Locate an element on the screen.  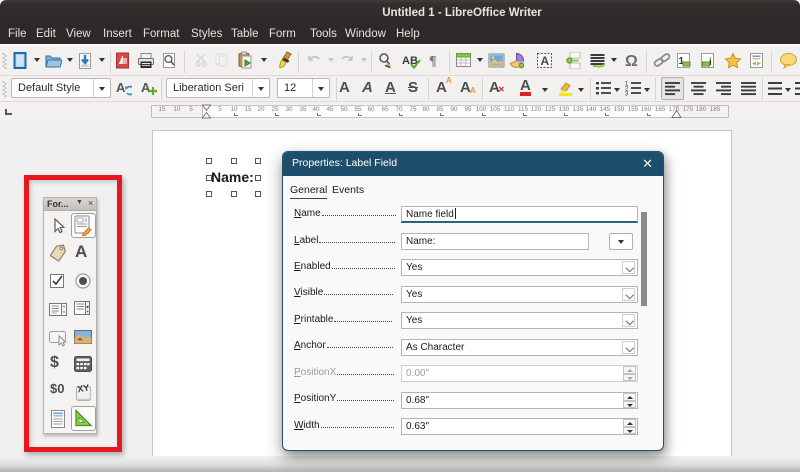
svg-text: 3 is located at coordinates (627, 94).